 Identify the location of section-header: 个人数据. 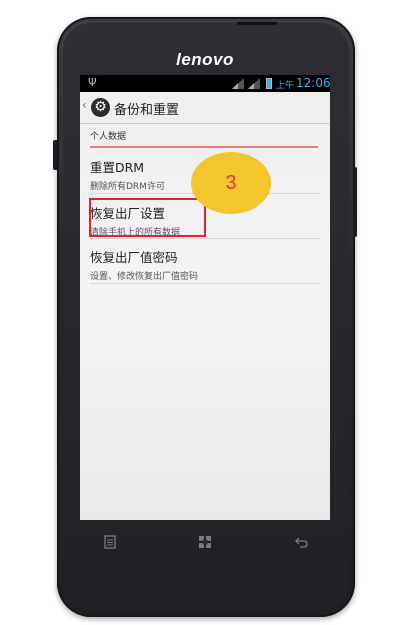
(204, 138).